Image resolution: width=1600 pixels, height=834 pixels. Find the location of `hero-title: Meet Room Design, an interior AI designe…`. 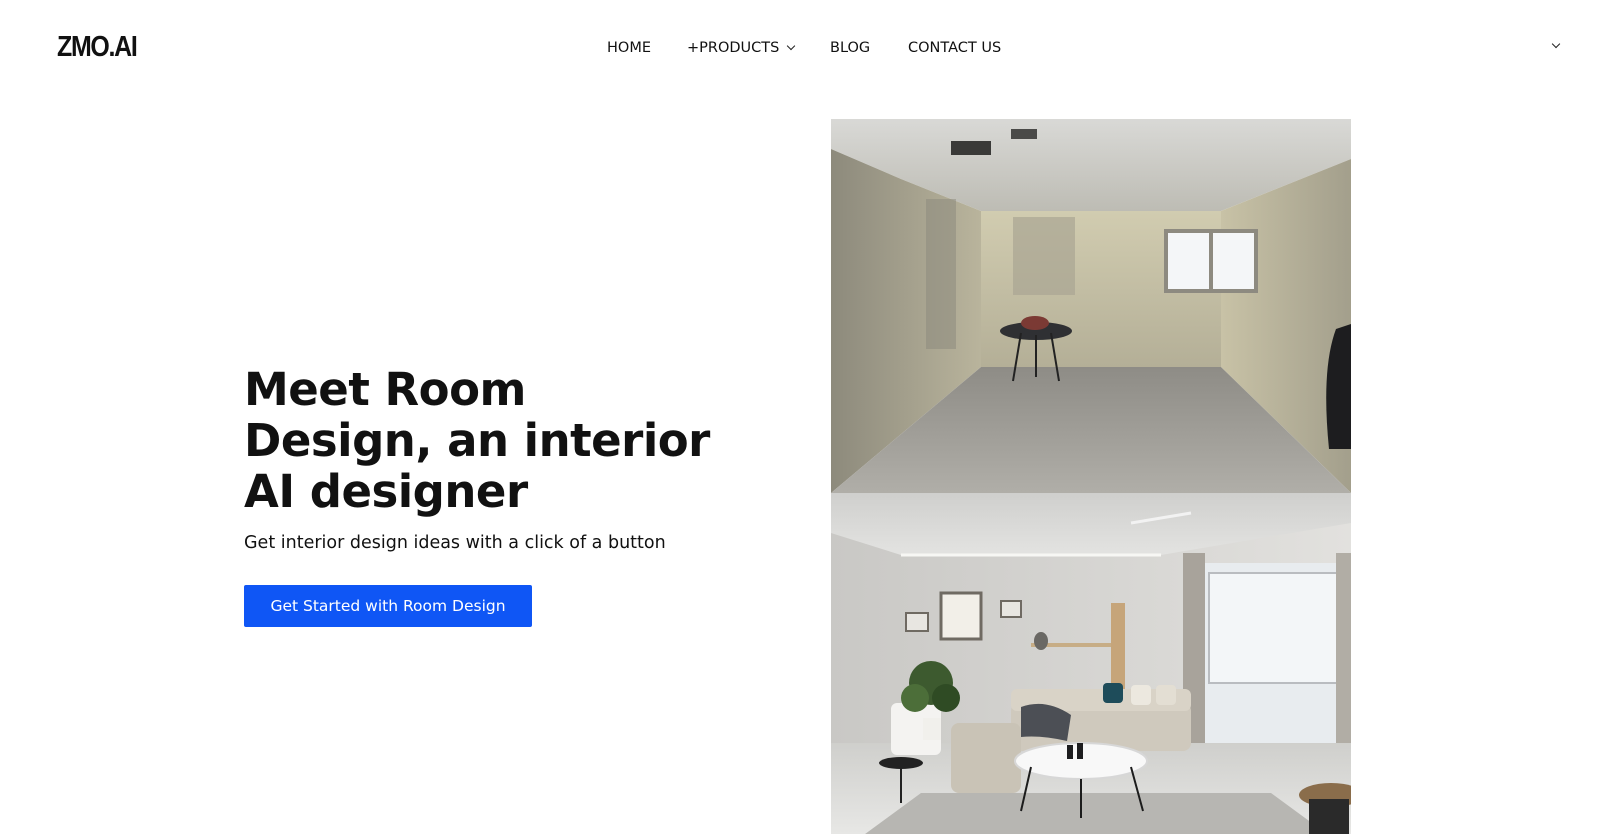

hero-title: Meet Room Design, an interior AI designe… is located at coordinates (477, 440).